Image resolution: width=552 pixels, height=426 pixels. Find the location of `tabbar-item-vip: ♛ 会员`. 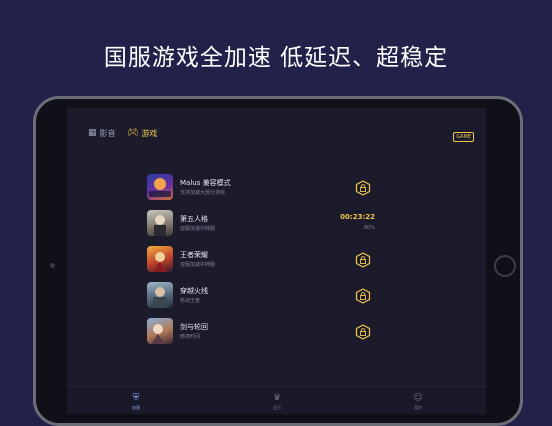

tabbar-item-vip: ♛ 会员 is located at coordinates (277, 402).